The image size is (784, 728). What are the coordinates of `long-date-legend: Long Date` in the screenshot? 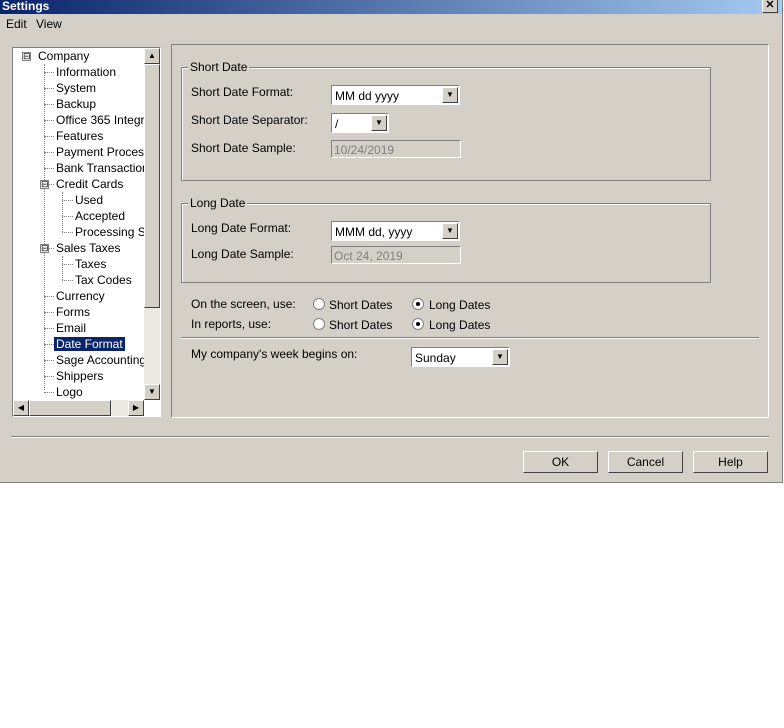 It's located at (218, 203).